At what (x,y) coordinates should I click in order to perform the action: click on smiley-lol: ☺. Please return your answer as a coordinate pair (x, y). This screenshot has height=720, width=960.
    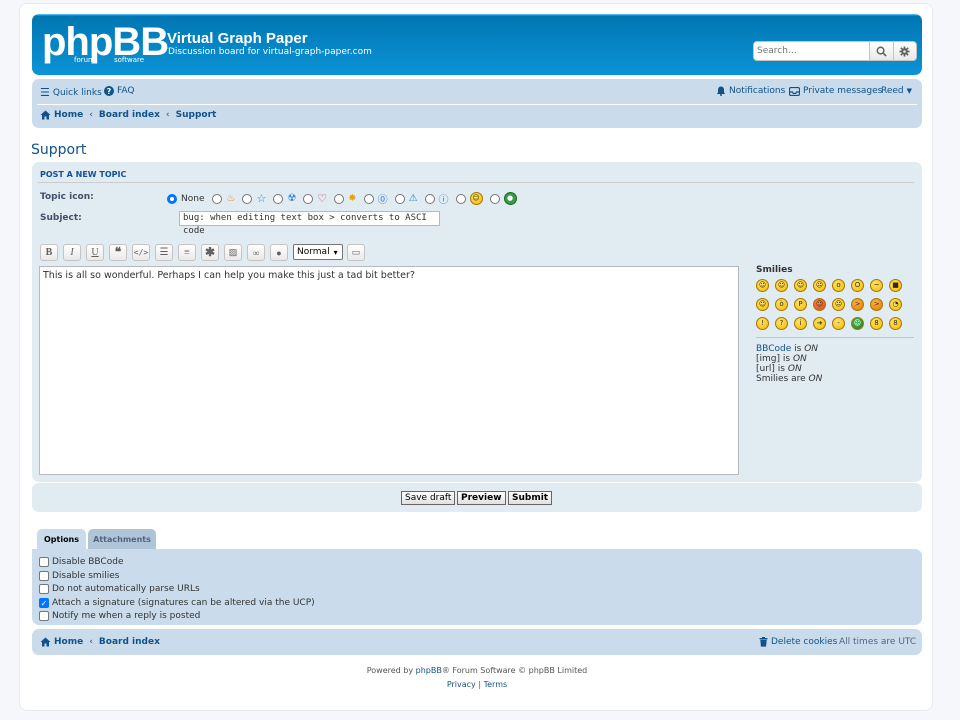
    Looking at the image, I should click on (762, 304).